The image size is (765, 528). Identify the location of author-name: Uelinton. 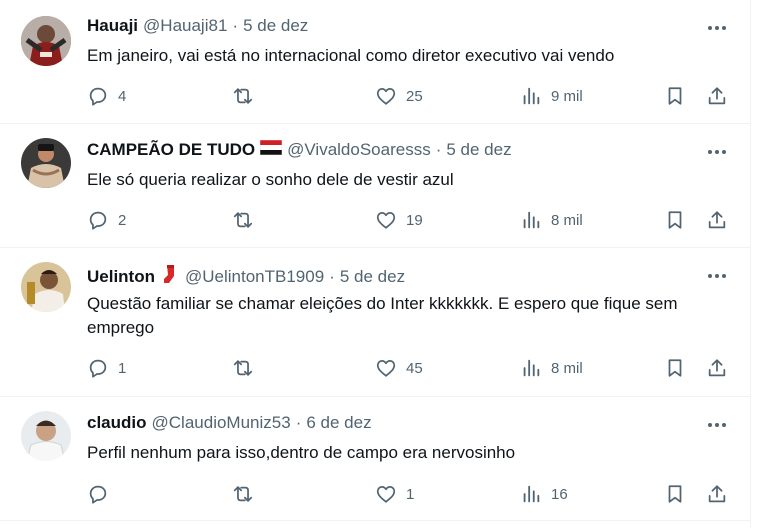
(121, 277).